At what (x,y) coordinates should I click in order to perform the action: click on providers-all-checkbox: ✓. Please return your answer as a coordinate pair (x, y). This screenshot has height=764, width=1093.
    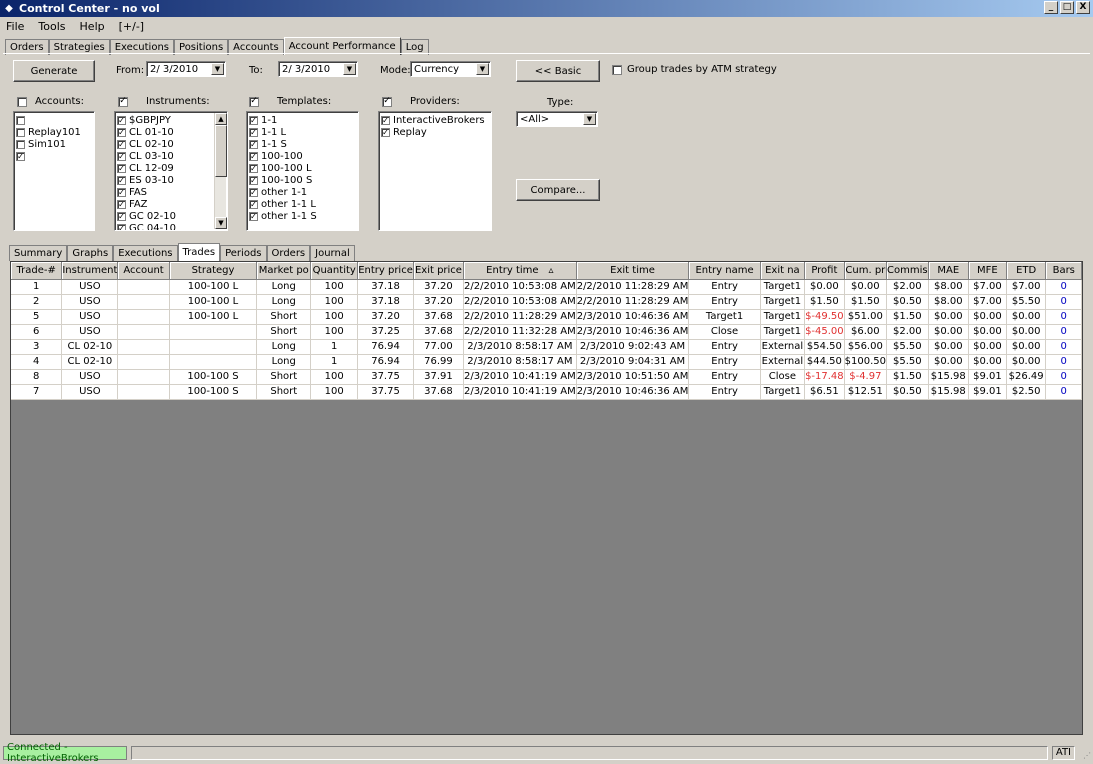
    Looking at the image, I should click on (387, 101).